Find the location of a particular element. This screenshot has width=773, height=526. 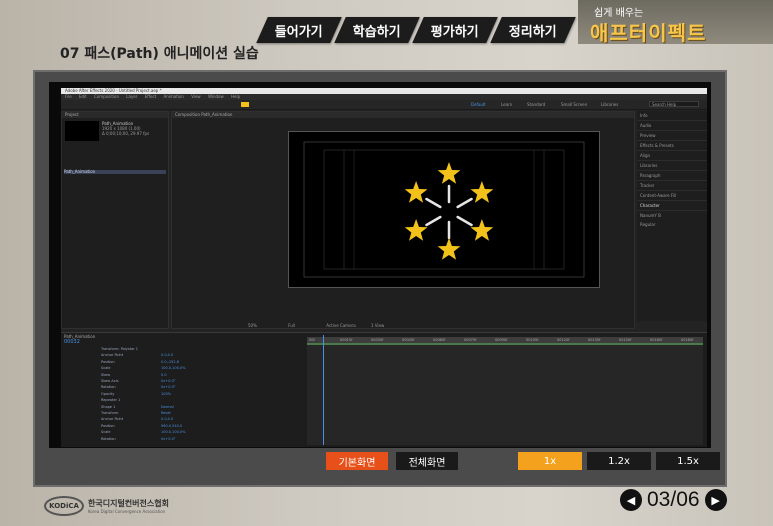

menu-file: File is located at coordinates (68, 96).